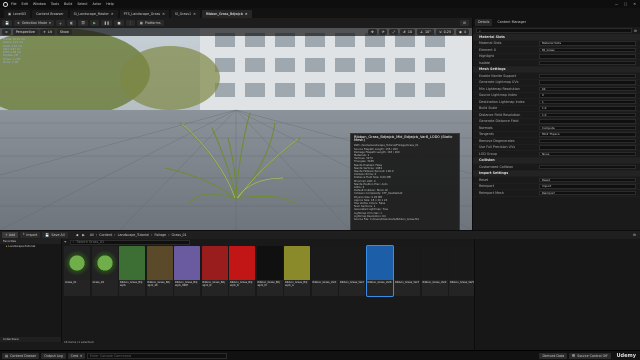  I want to click on menu-item-file: File, so click(14, 4).